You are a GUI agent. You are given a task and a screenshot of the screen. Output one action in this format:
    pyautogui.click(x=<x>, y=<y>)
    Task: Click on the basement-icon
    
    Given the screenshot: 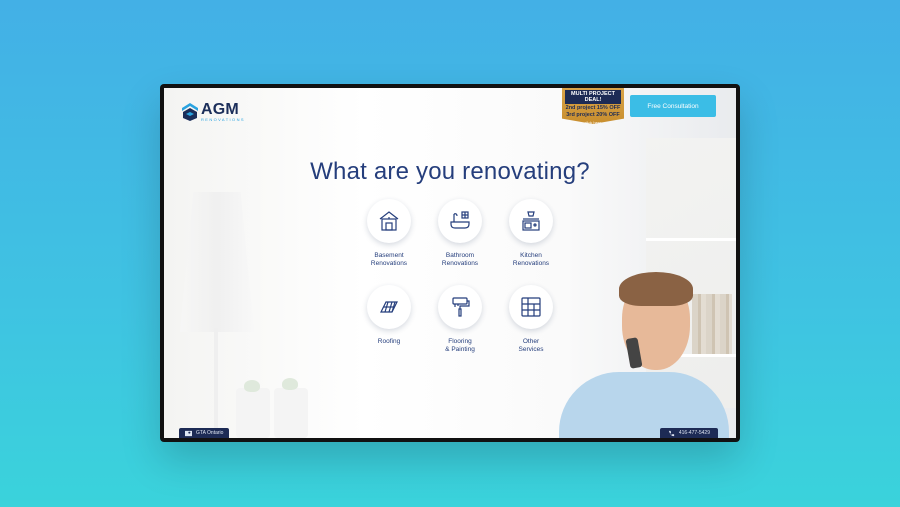 What is the action you would take?
    pyautogui.click(x=389, y=221)
    